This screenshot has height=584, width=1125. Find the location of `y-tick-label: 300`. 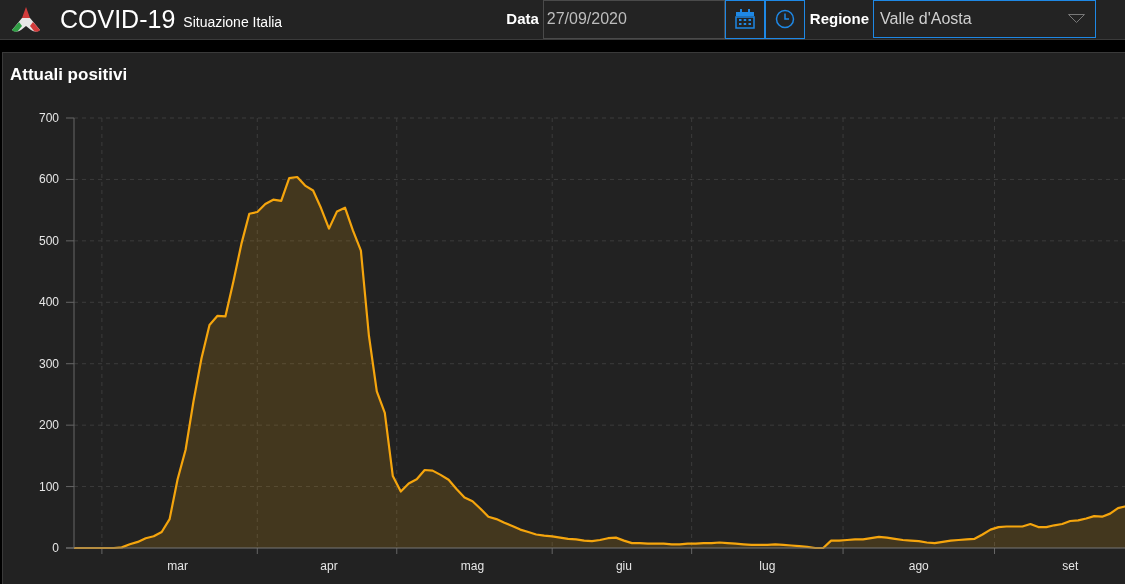

y-tick-label: 300 is located at coordinates (48, 363).